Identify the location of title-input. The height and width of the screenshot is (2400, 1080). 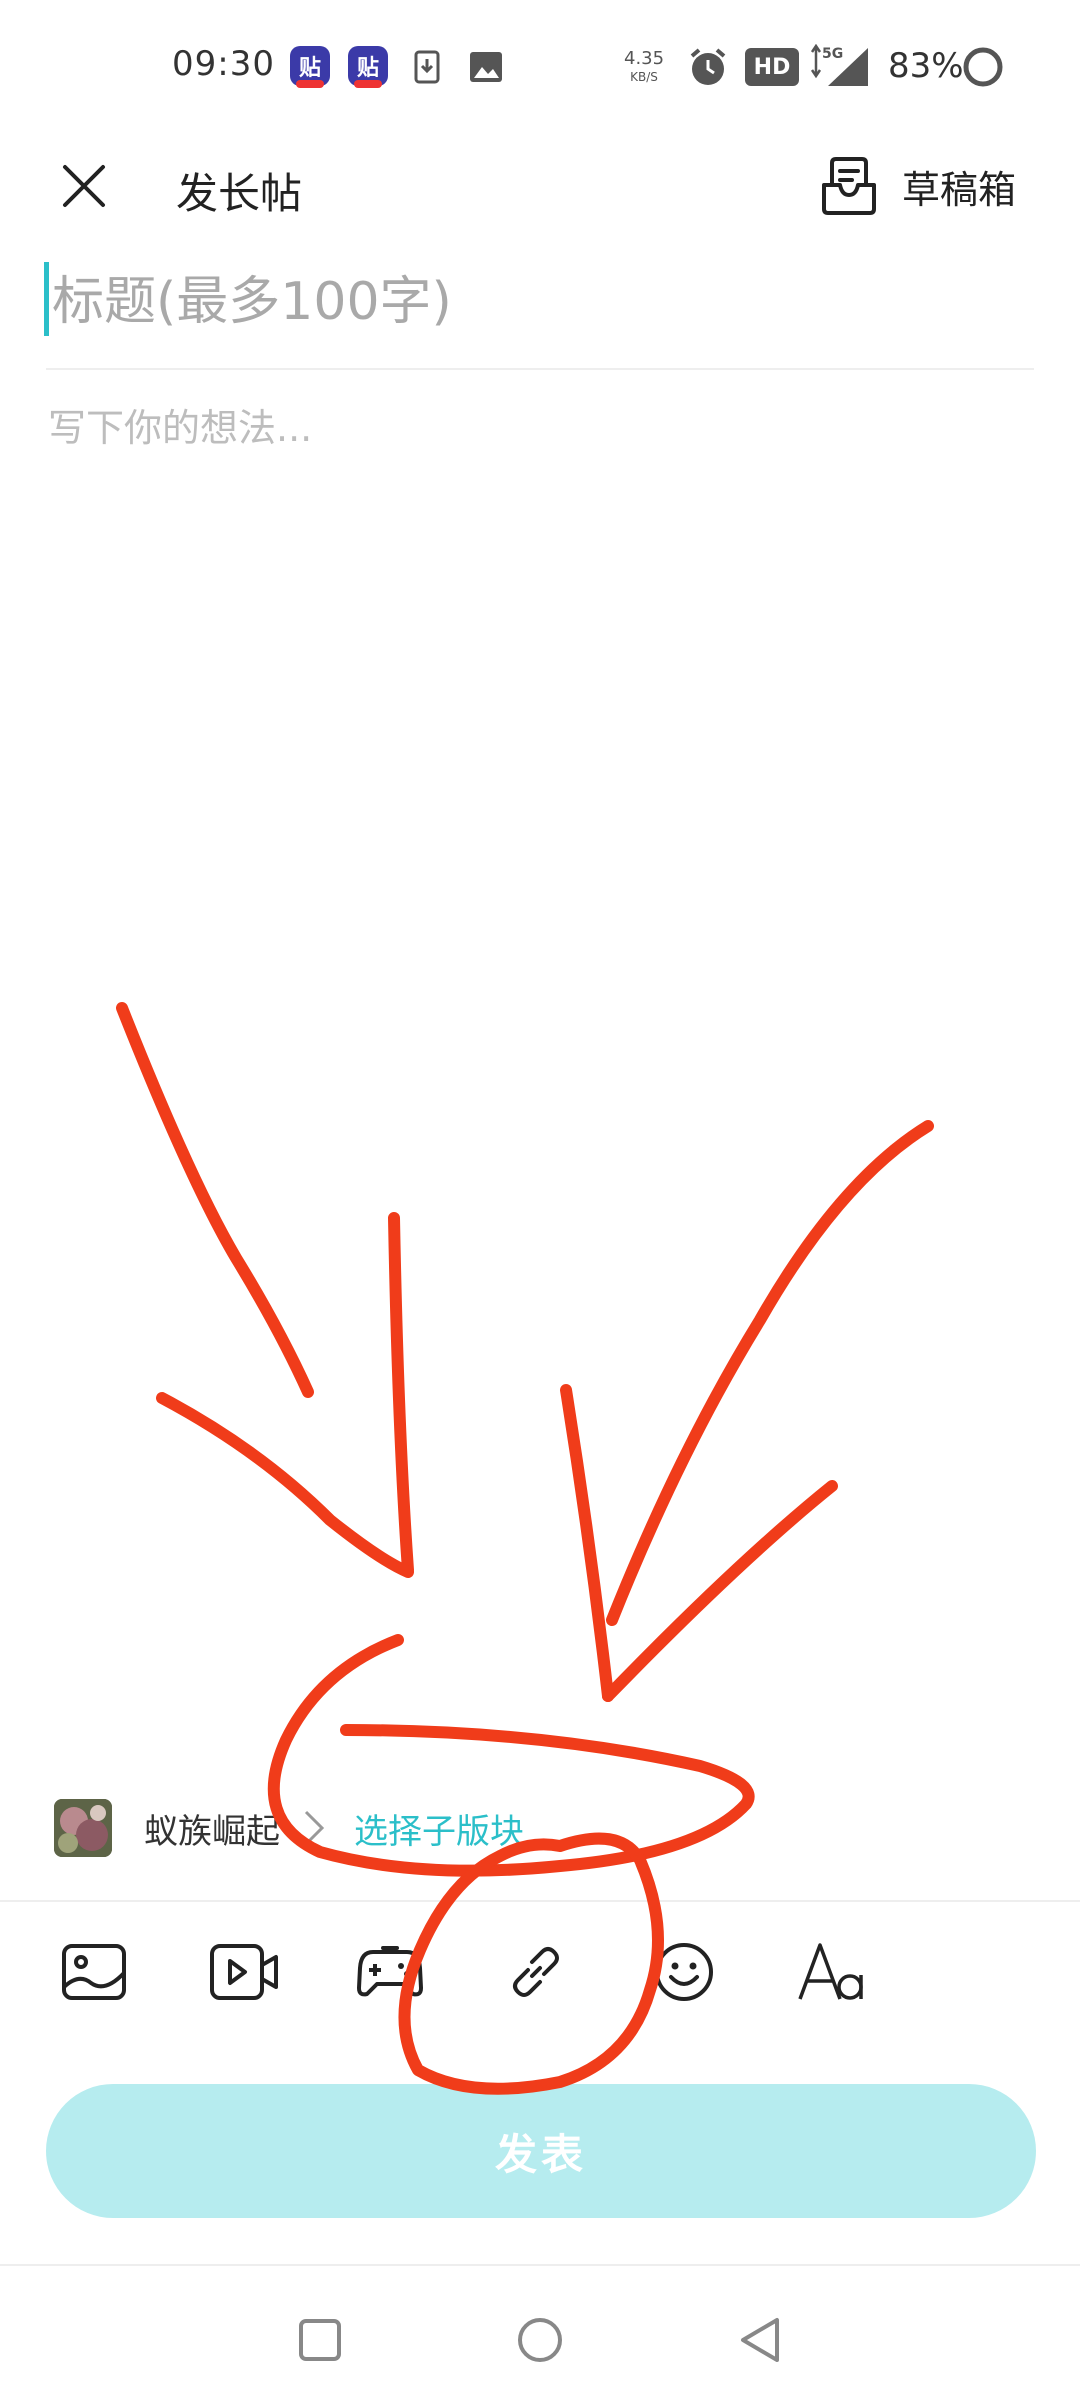
(540, 302).